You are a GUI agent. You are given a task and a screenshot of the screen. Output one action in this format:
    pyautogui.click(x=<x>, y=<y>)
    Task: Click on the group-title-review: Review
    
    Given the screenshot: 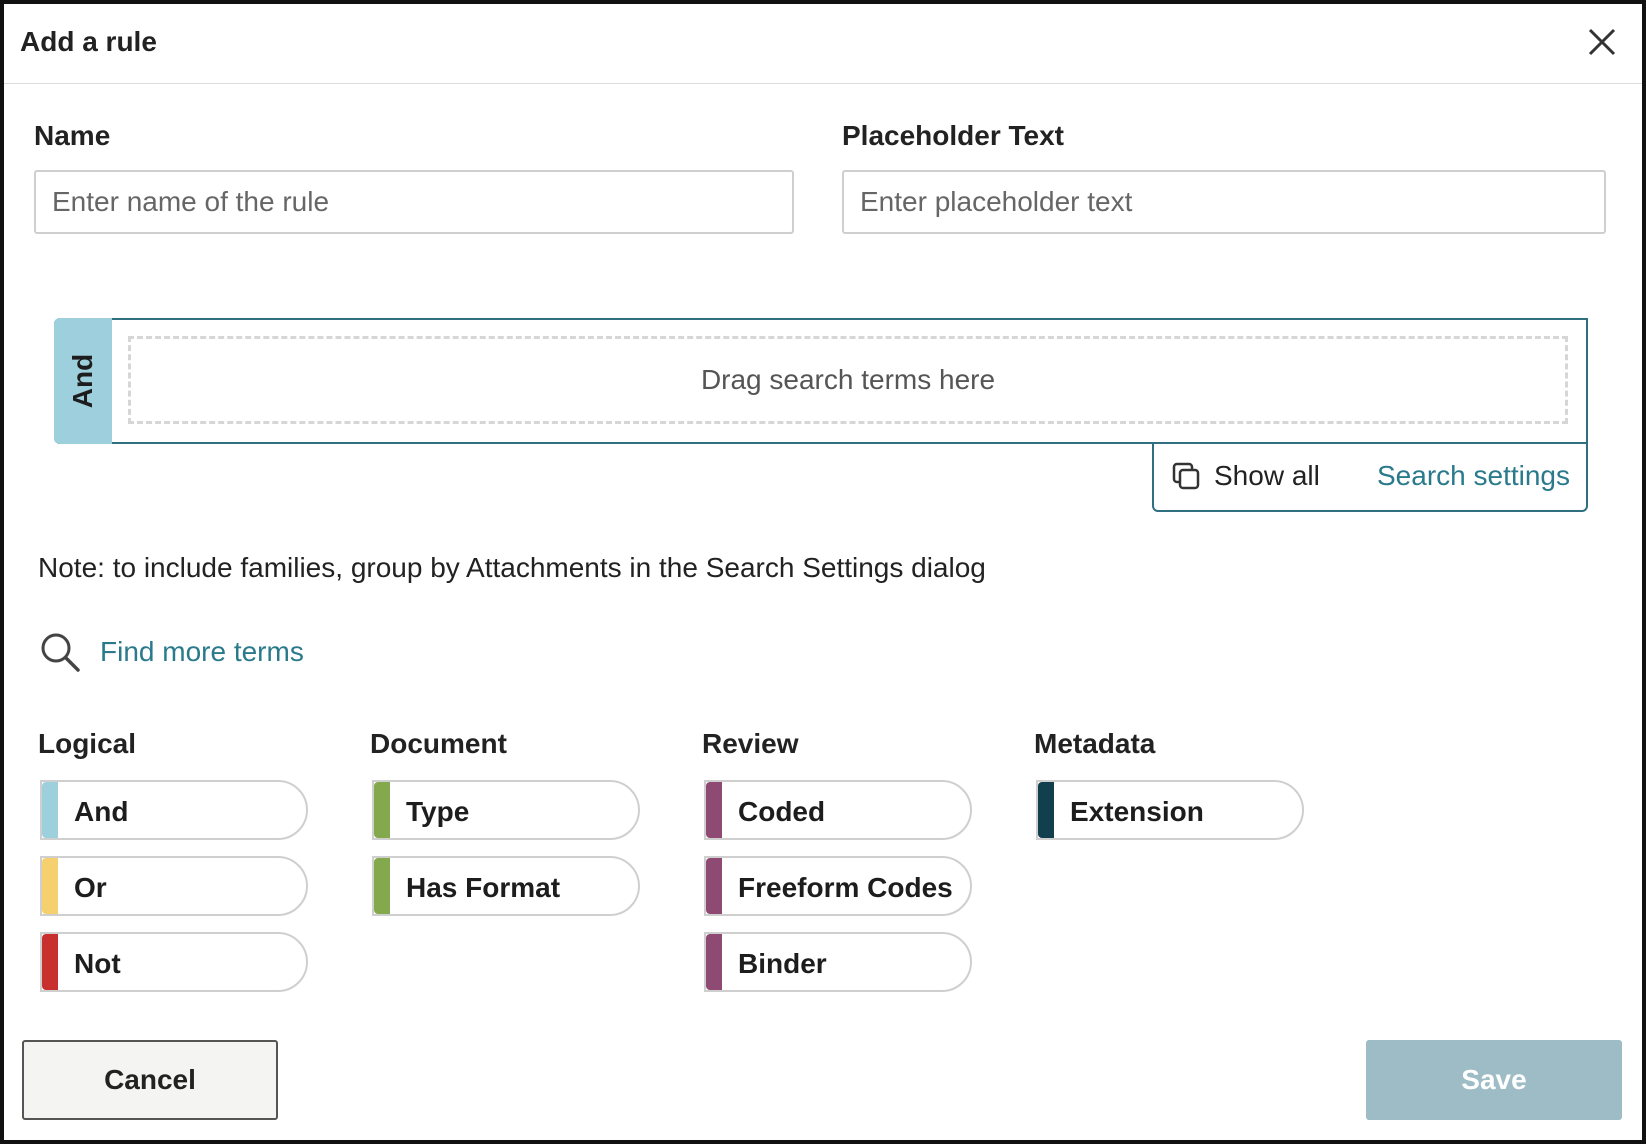 What is the action you would take?
    pyautogui.click(x=750, y=743)
    